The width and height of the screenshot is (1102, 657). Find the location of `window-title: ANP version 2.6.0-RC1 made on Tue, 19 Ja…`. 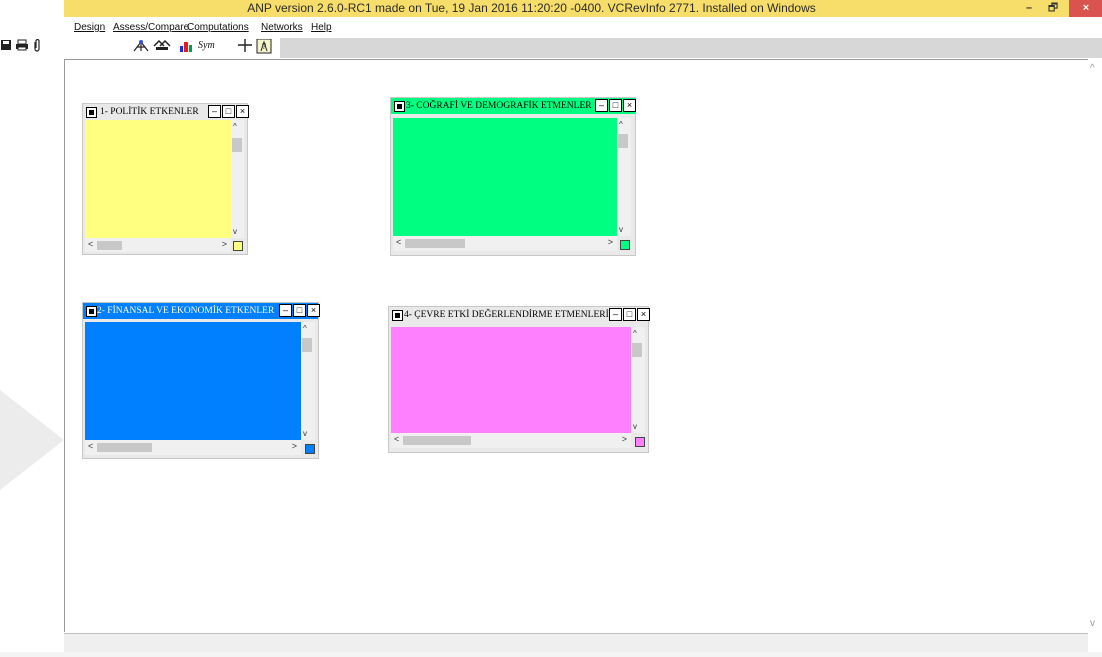

window-title: ANP version 2.6.0-RC1 made on Tue, 19 Ja… is located at coordinates (531, 8).